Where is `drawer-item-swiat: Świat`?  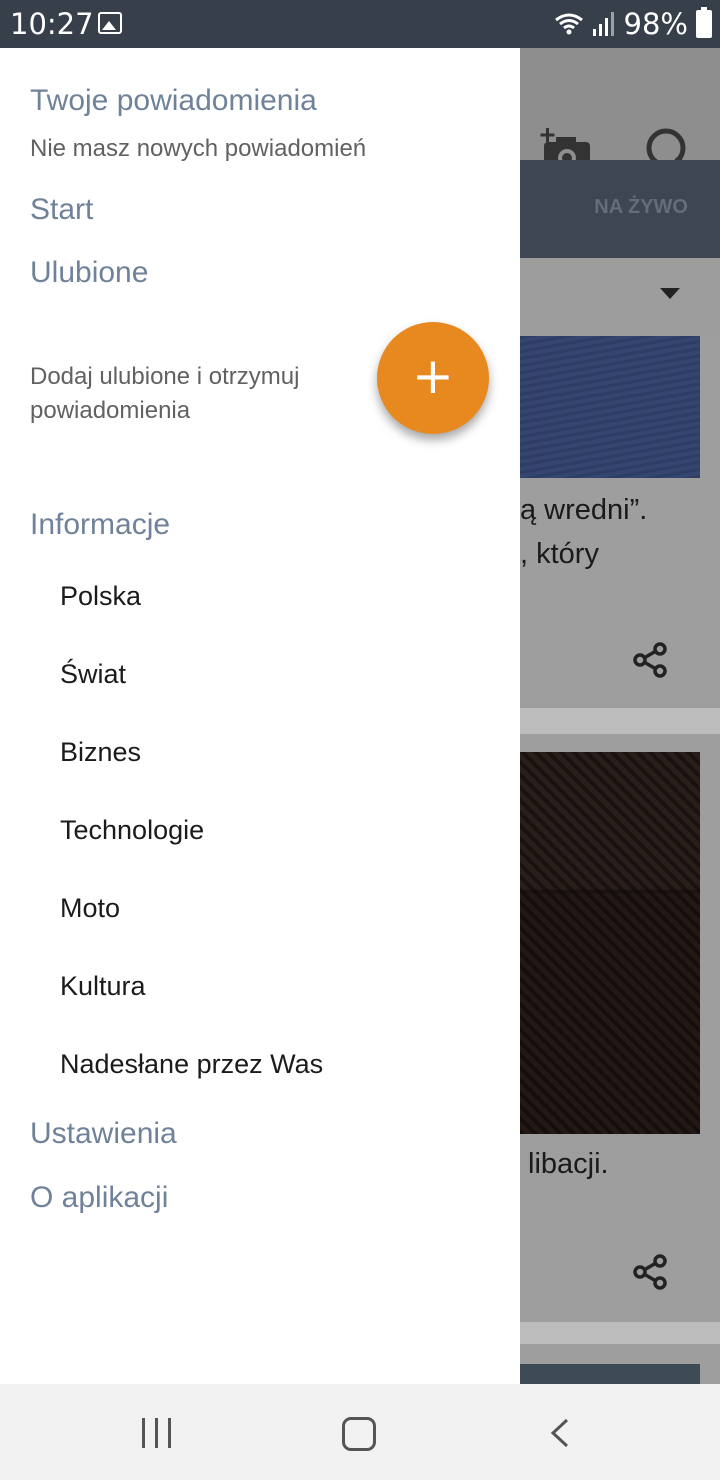
drawer-item-swiat: Świat is located at coordinates (93, 674).